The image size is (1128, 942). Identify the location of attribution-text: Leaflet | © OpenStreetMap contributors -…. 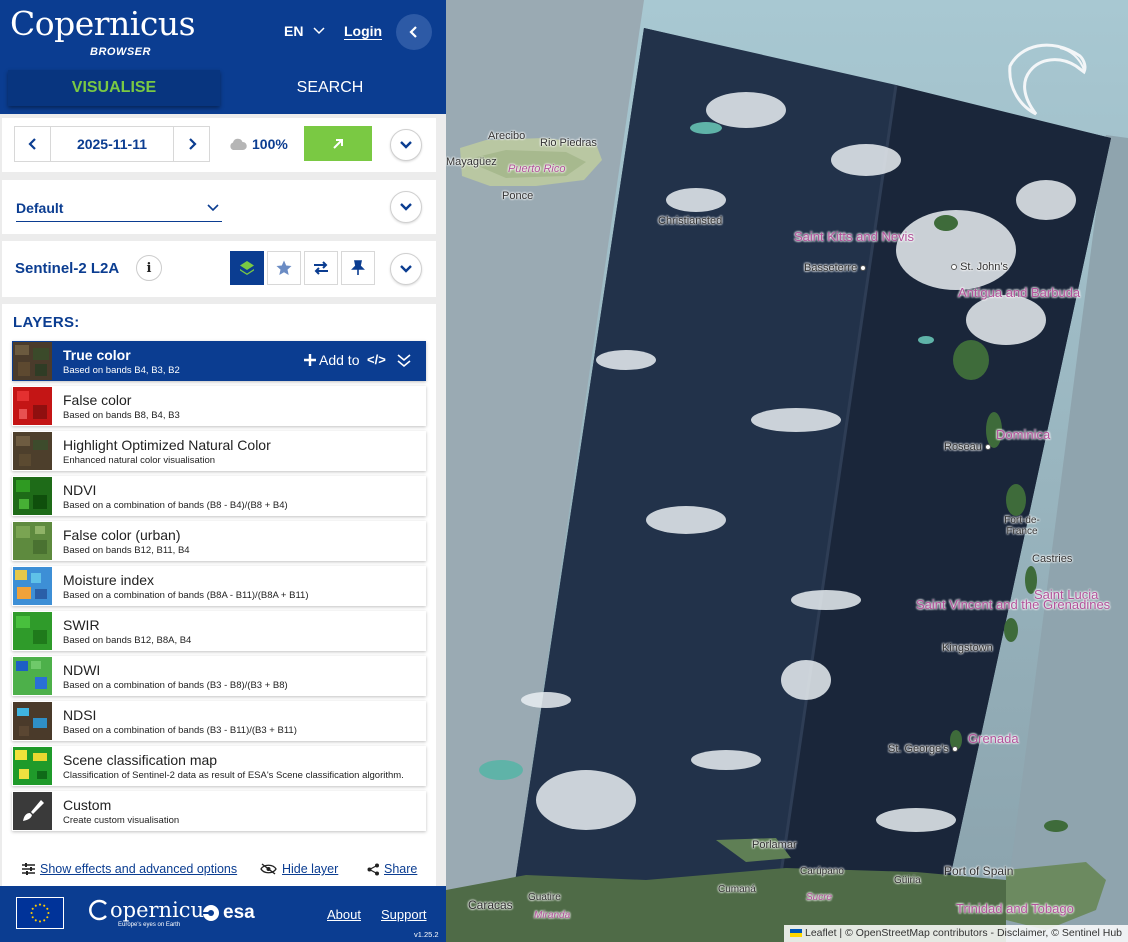
(963, 933).